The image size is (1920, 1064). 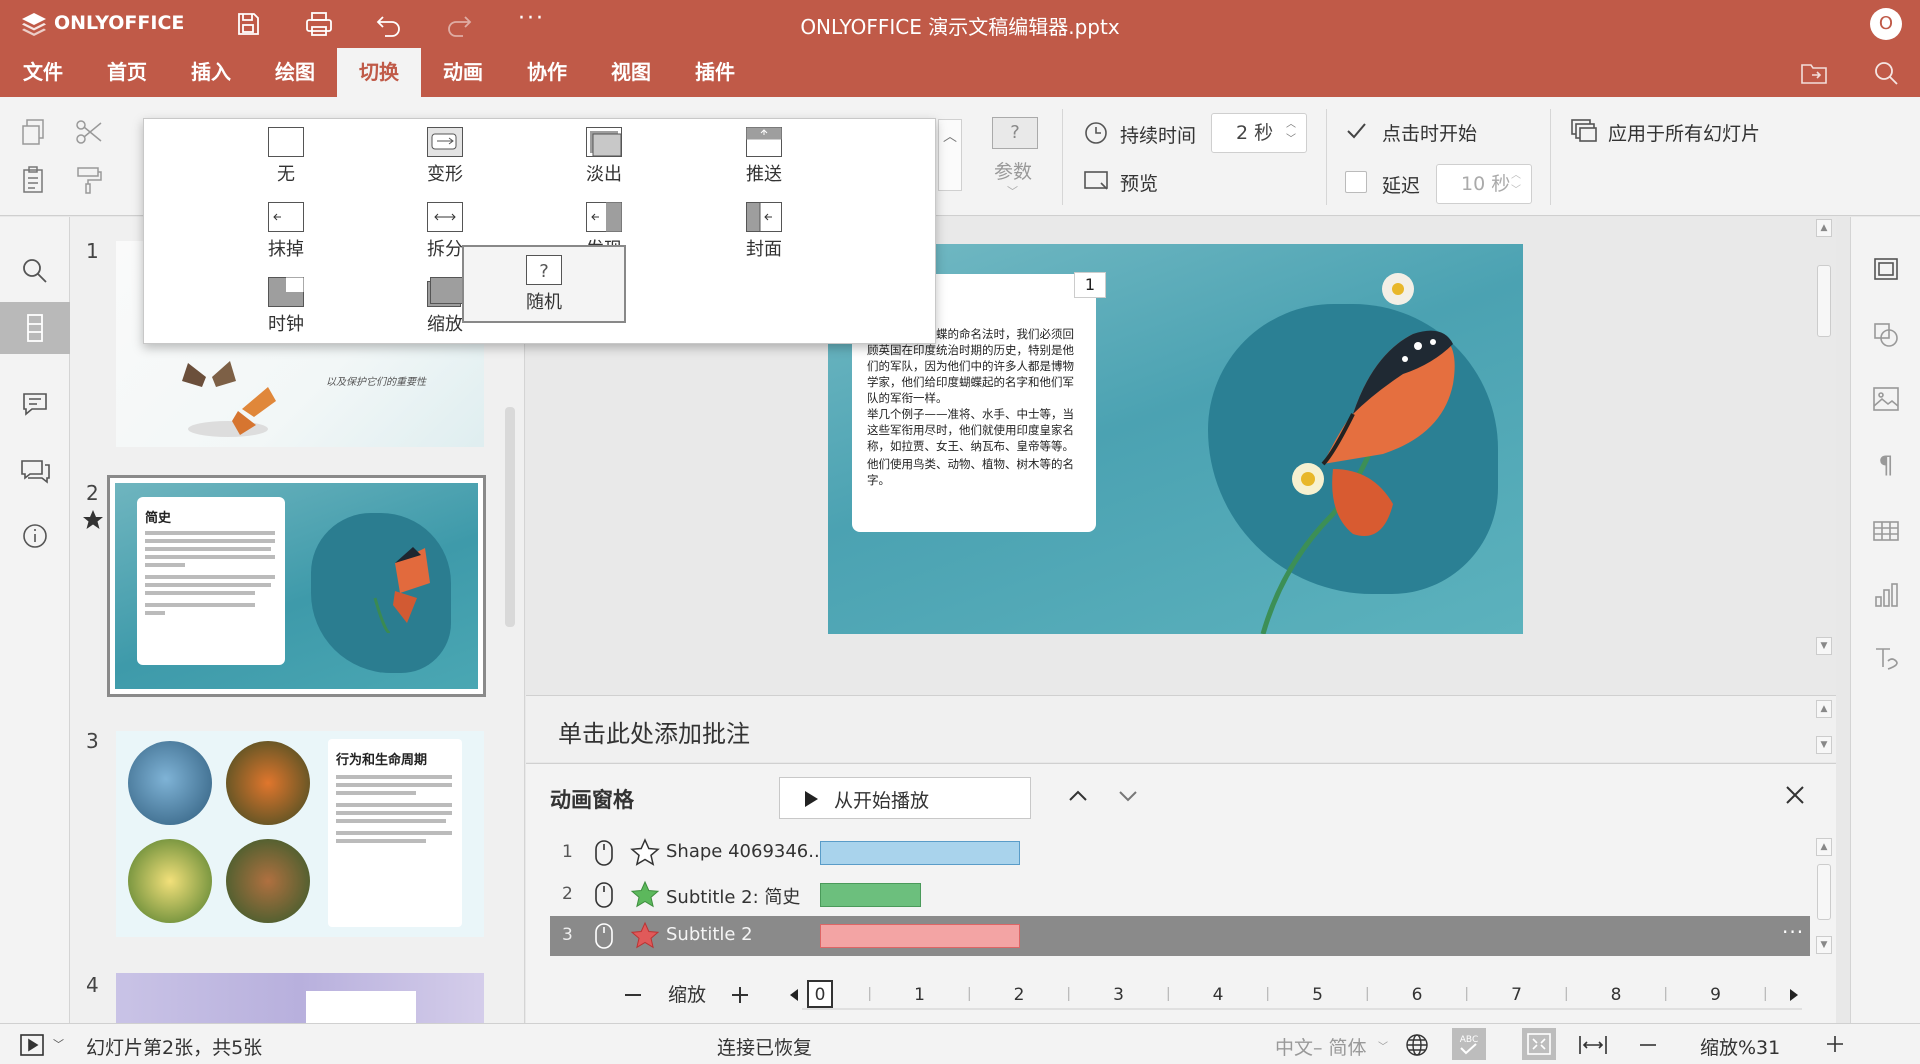 I want to click on print-icon, so click(x=319, y=24).